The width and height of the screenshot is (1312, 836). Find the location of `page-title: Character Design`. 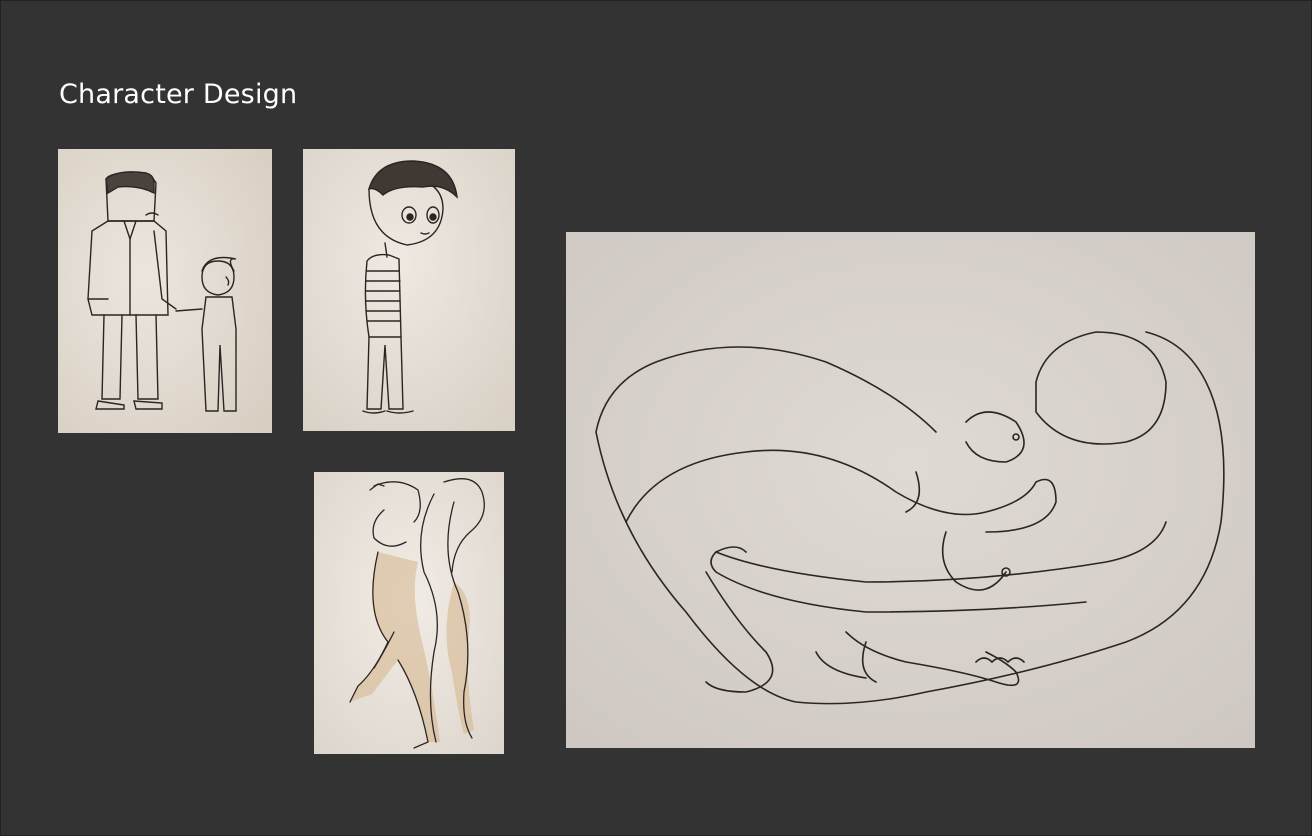

page-title: Character Design is located at coordinates (178, 94).